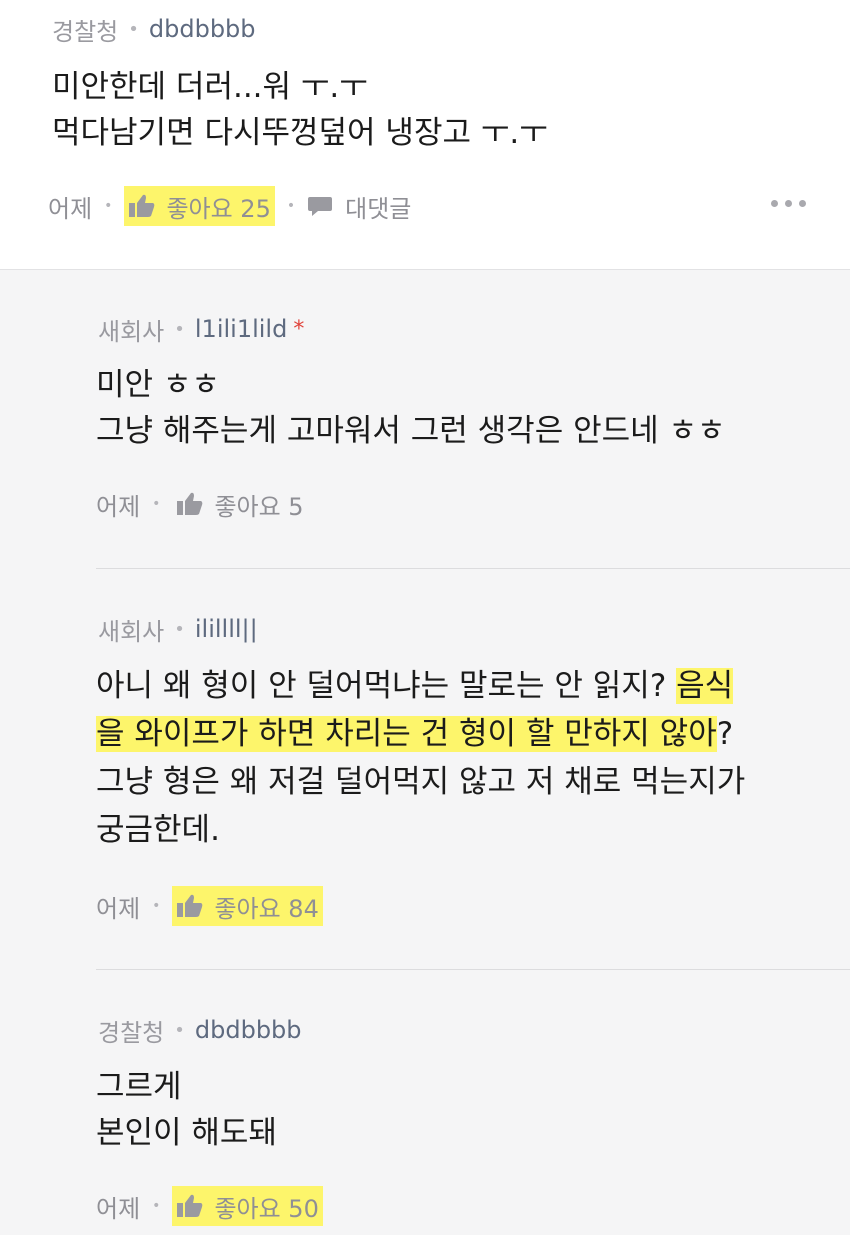  I want to click on highlighted-text: 을 와이프가 하면 차리는 건 형이 할 만하지 않아, so click(406, 734).